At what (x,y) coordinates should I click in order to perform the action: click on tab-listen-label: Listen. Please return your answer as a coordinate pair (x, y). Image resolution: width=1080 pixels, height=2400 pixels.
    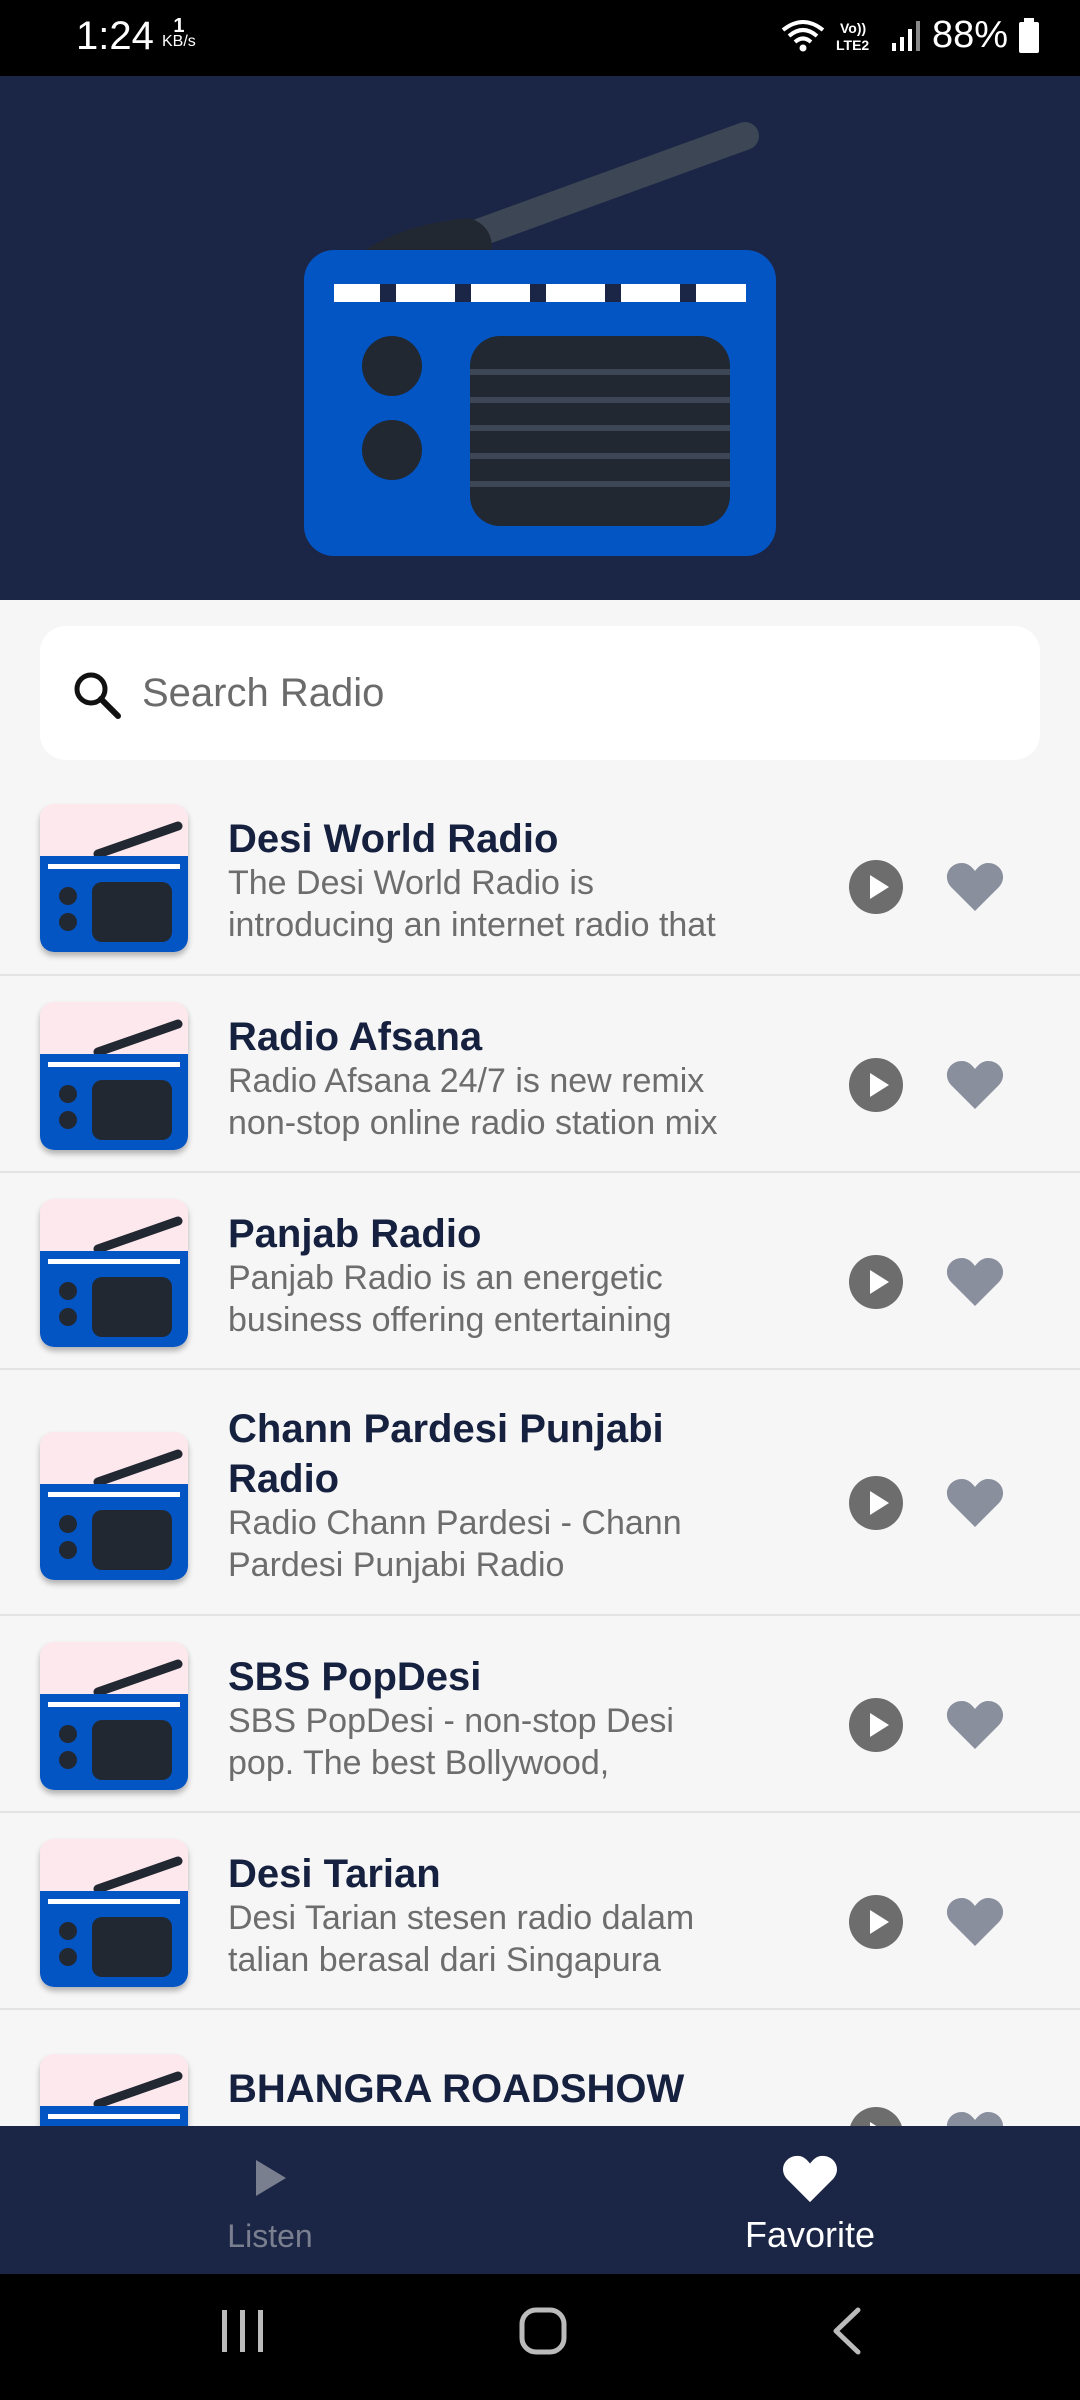
    Looking at the image, I should click on (270, 2236).